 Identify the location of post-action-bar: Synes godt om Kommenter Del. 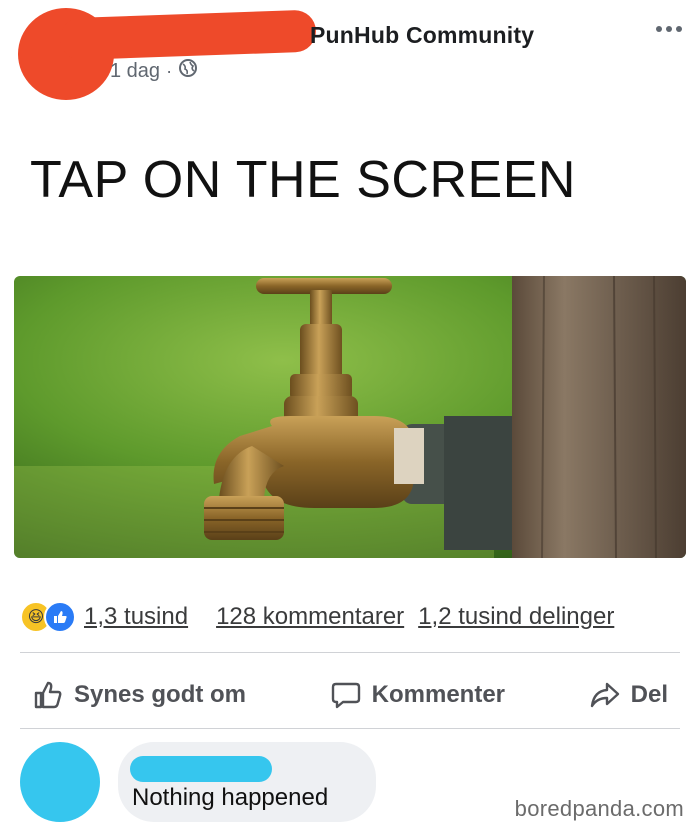
(350, 695).